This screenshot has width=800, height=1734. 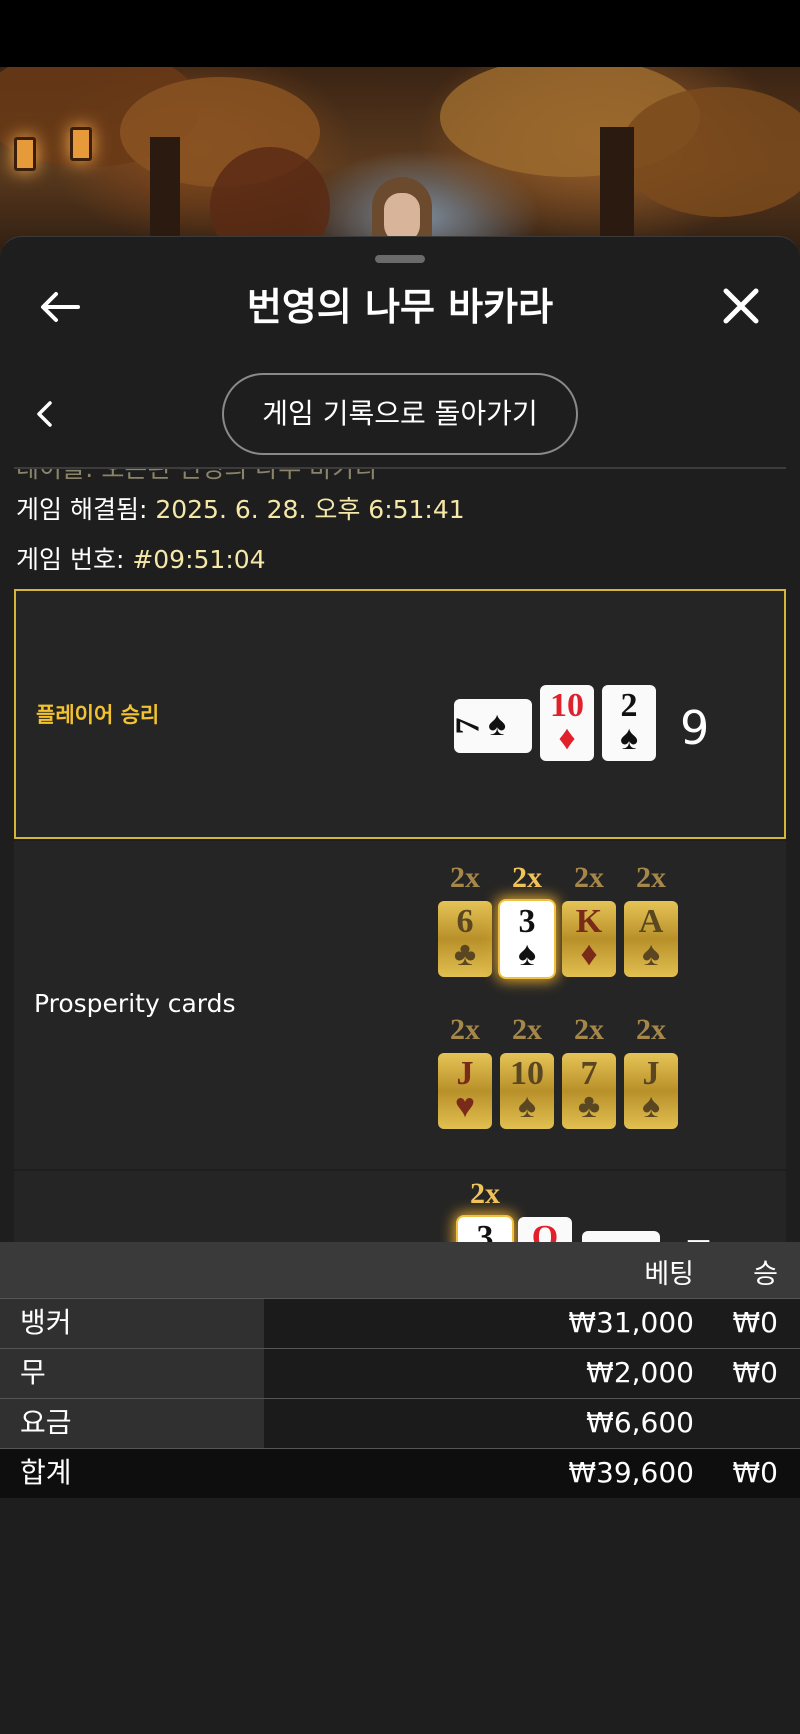 I want to click on game-number: 게임 번호: #09:51:04, so click(x=141, y=560).